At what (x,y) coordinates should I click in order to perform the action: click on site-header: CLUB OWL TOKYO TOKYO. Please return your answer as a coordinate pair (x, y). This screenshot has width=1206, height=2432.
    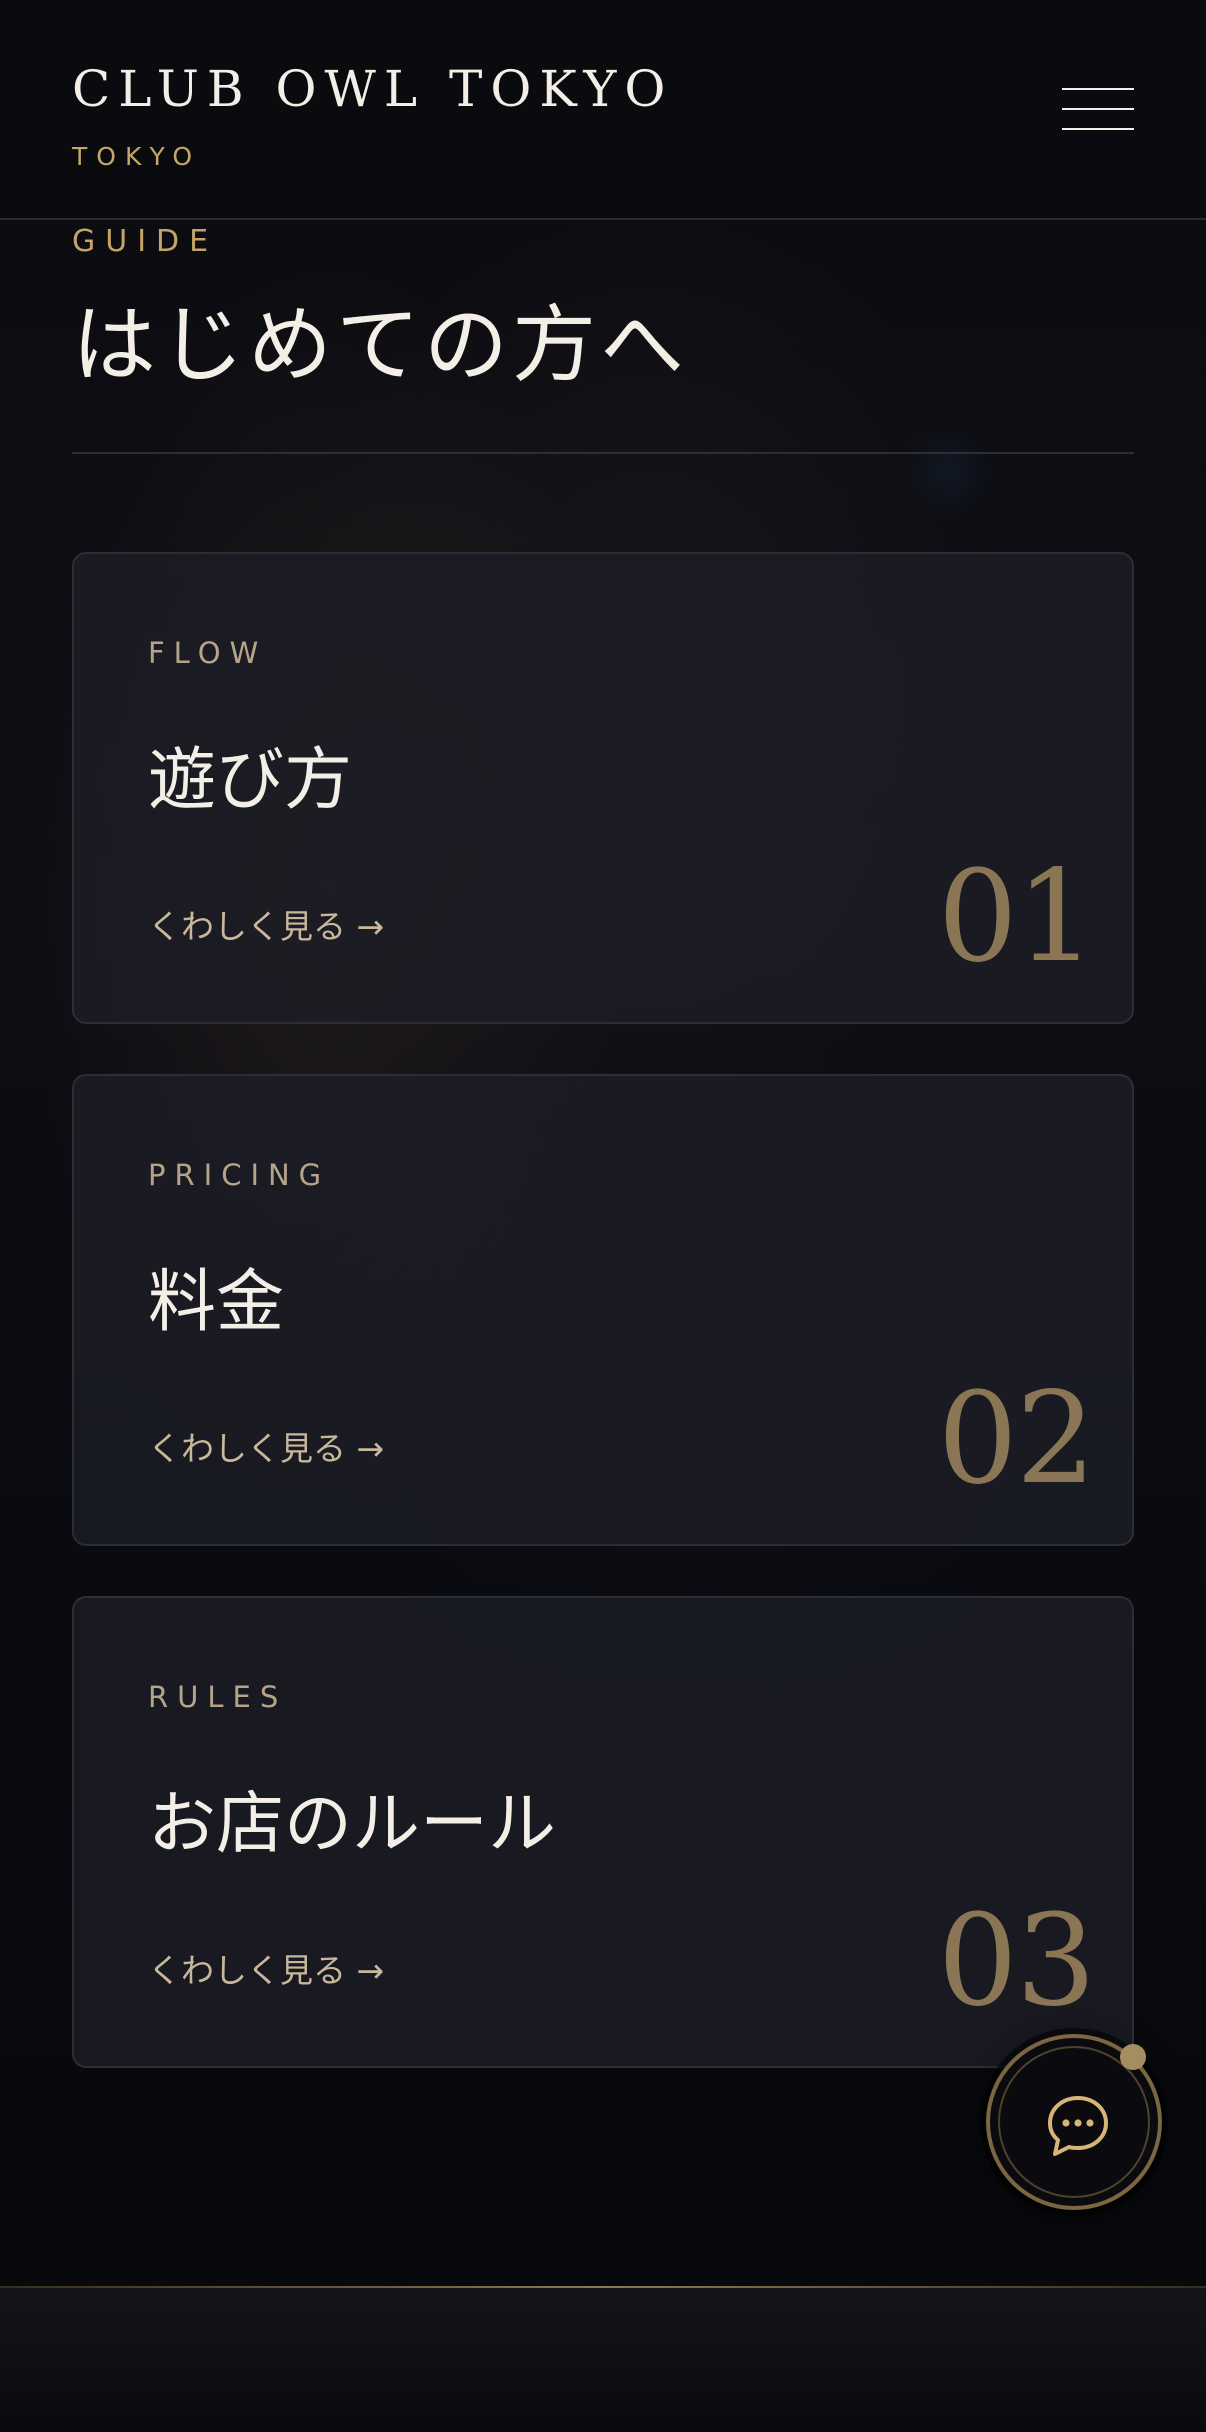
    Looking at the image, I should click on (603, 110).